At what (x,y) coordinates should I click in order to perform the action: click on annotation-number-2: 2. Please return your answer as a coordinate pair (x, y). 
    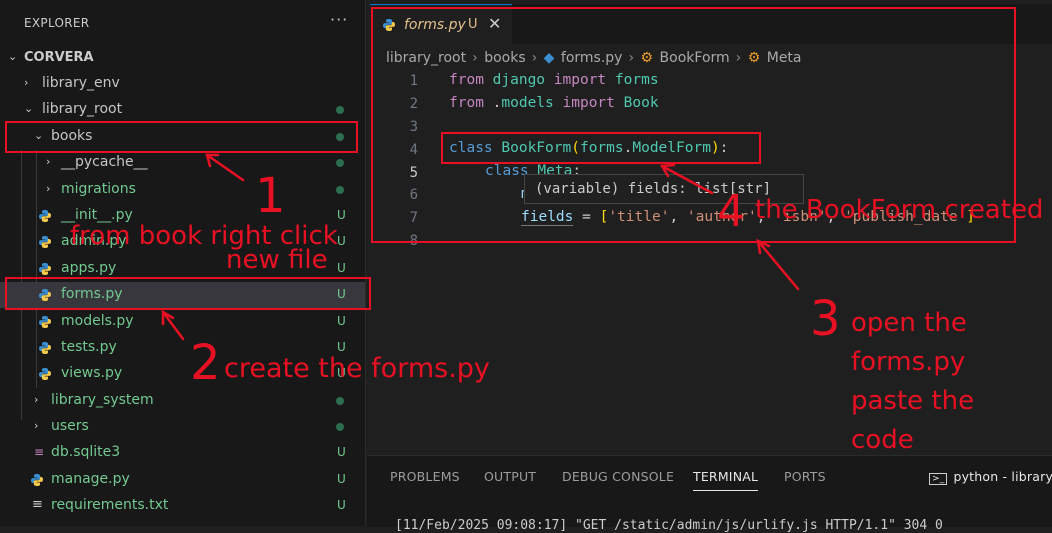
    Looking at the image, I should click on (205, 363).